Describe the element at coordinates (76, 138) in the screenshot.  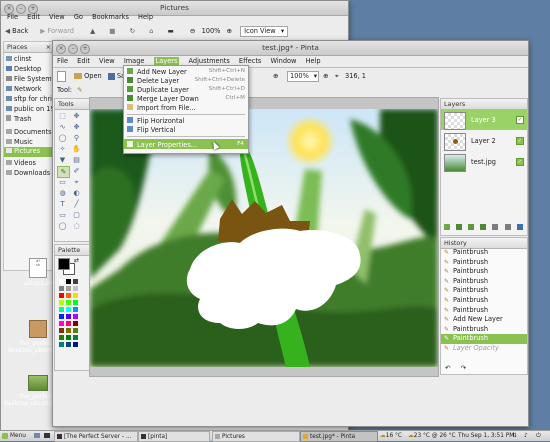
I see `zoom-tool-icon: ⚲` at that location.